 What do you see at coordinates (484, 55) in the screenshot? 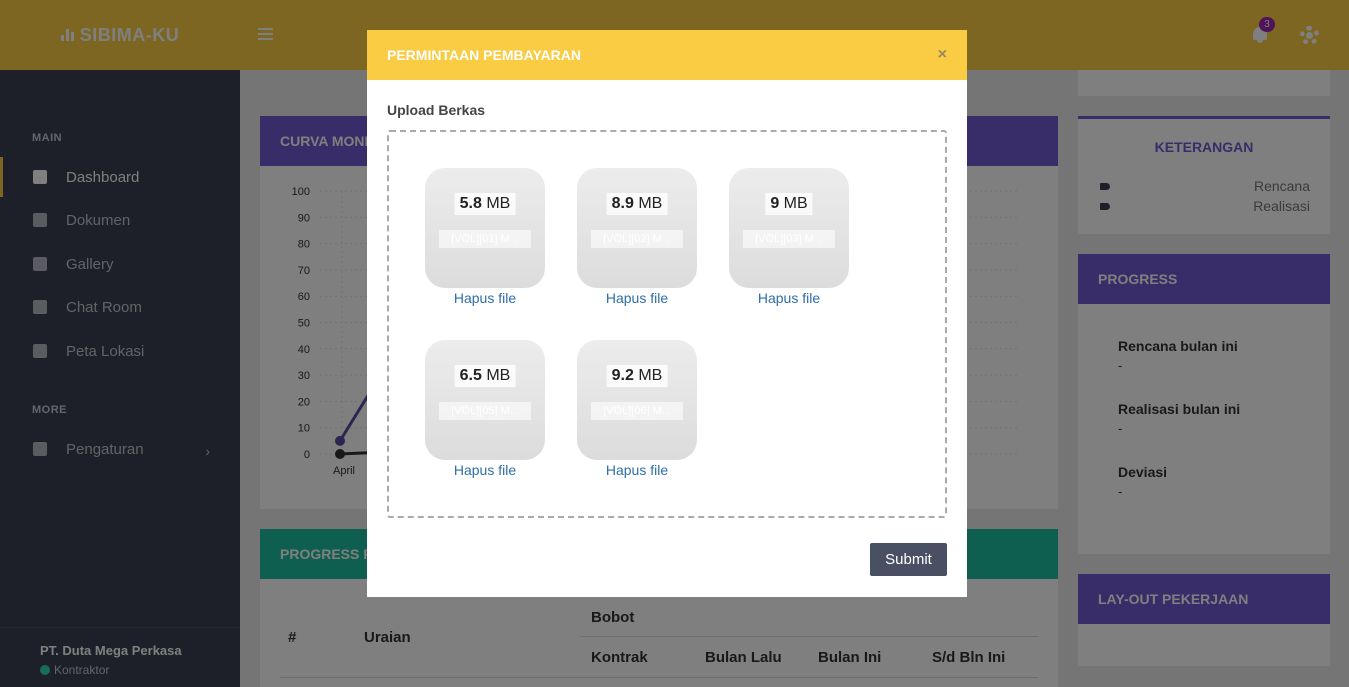
I see `modal-title: PERMINTAAN PEMBAYARAN` at bounding box center [484, 55].